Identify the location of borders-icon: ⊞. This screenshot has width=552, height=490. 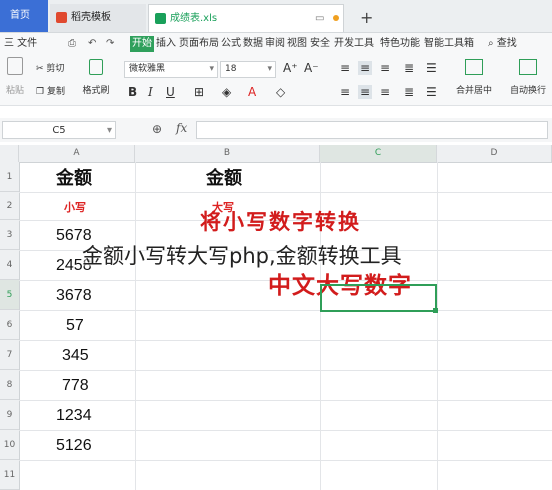
(199, 92).